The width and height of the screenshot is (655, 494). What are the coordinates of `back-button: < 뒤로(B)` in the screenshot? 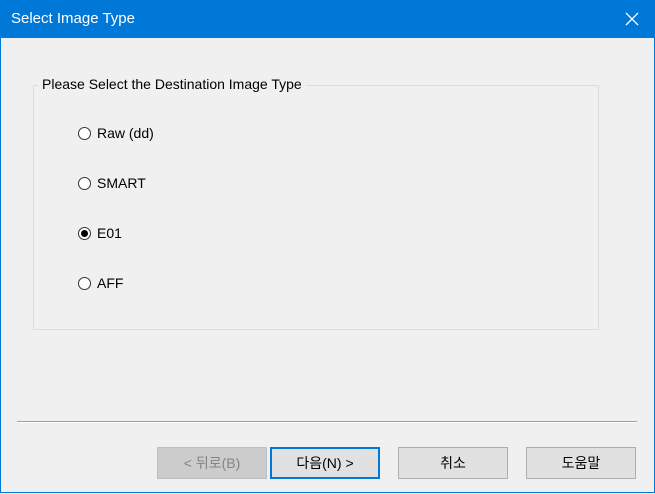 It's located at (212, 463).